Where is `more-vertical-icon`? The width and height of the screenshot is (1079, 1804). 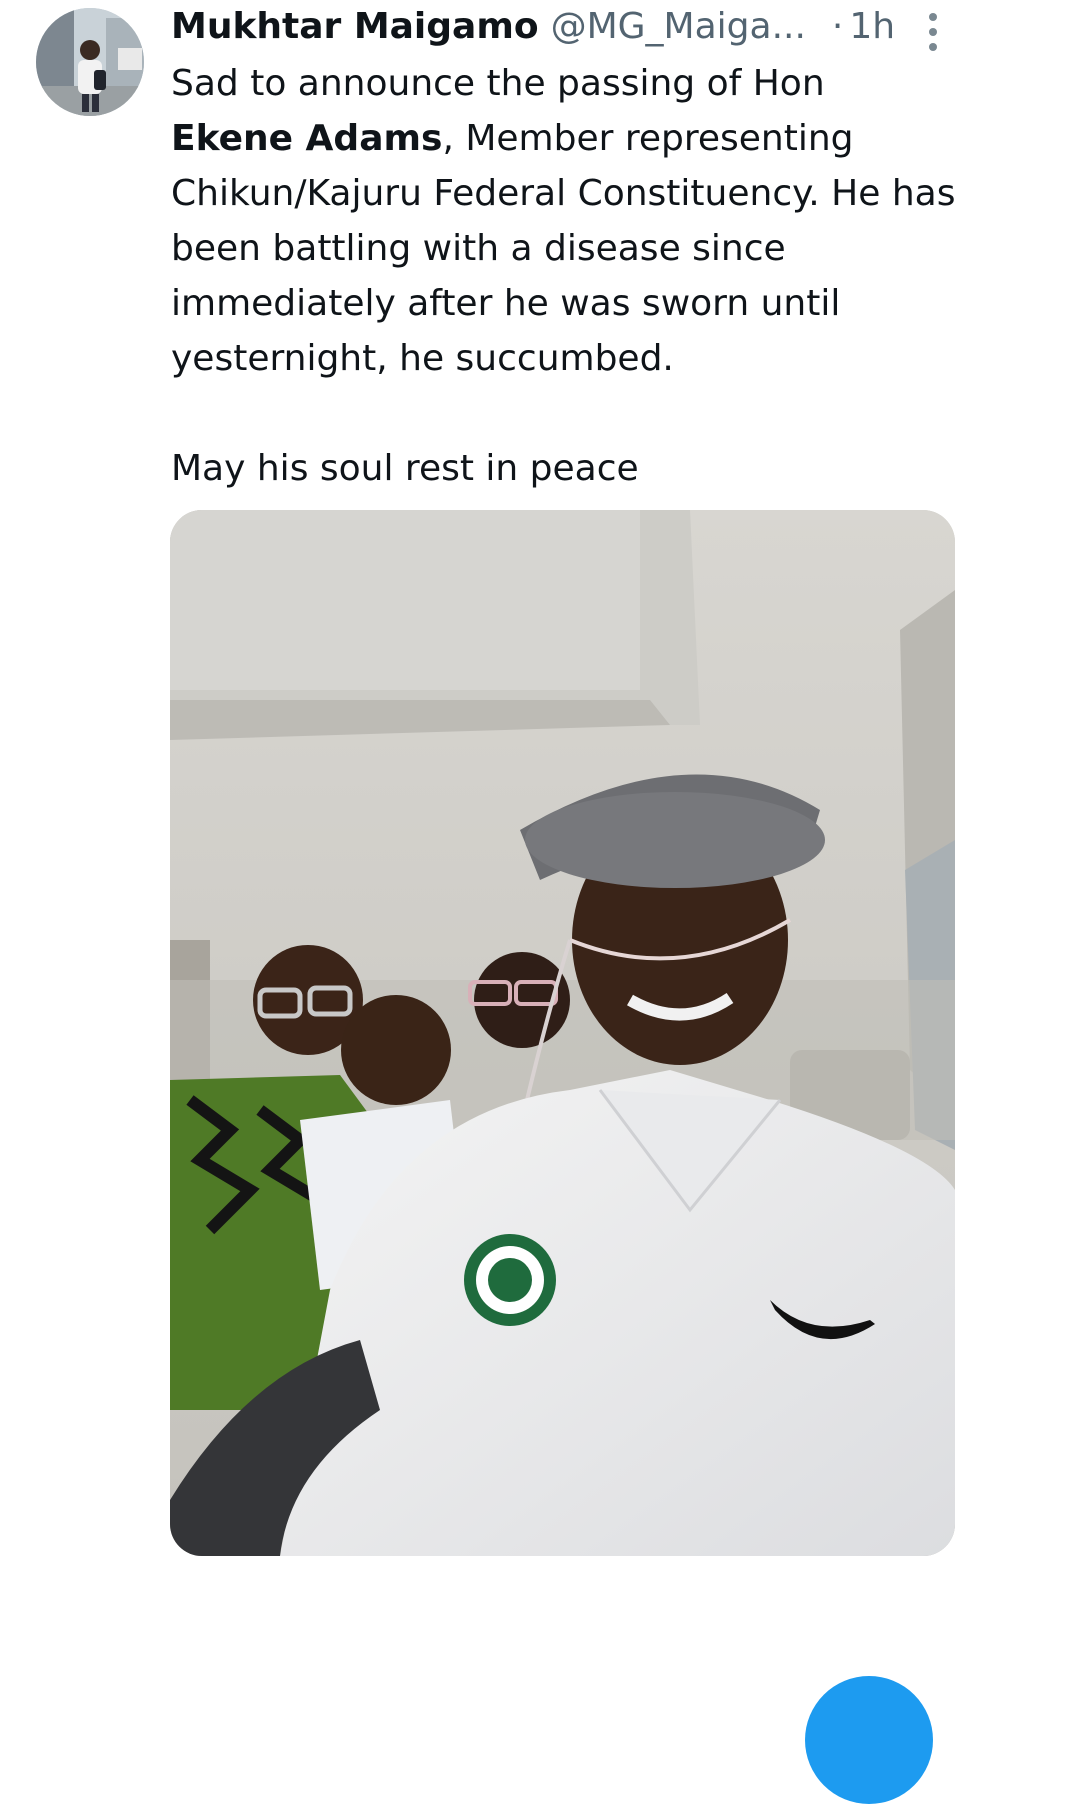
more-vertical-icon is located at coordinates (933, 32).